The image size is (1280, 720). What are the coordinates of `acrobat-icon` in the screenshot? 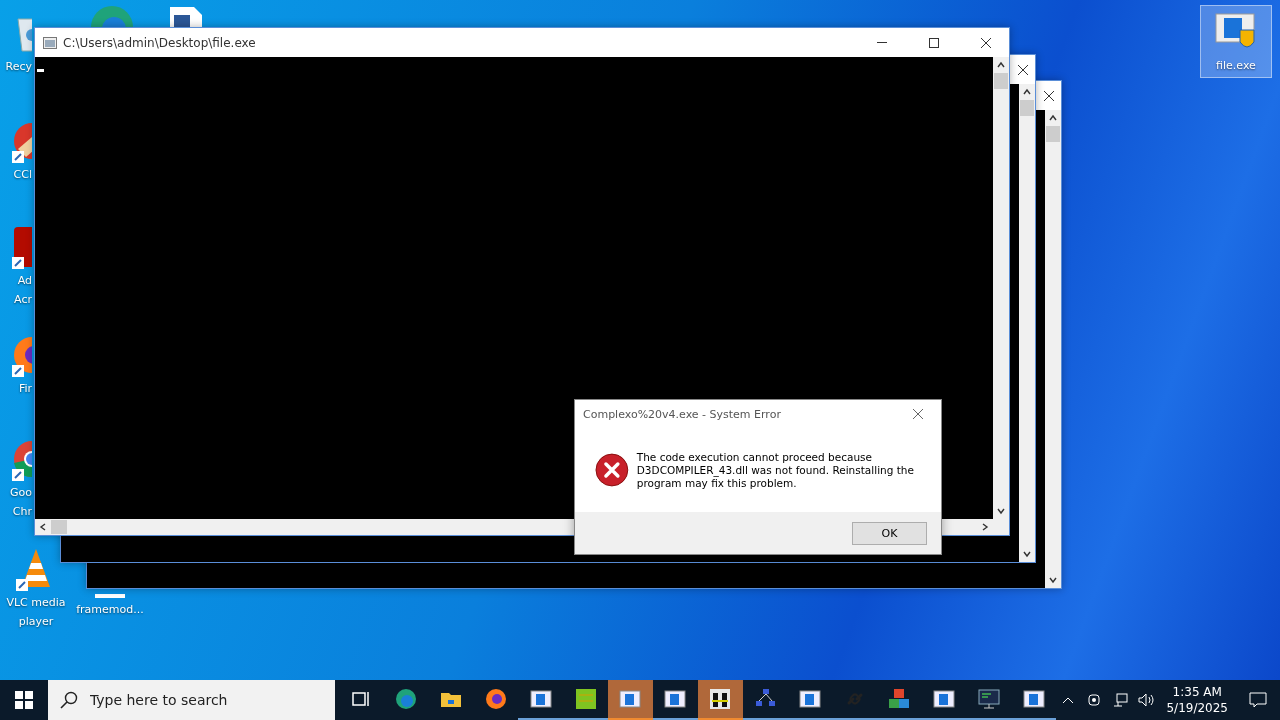 It's located at (21, 247).